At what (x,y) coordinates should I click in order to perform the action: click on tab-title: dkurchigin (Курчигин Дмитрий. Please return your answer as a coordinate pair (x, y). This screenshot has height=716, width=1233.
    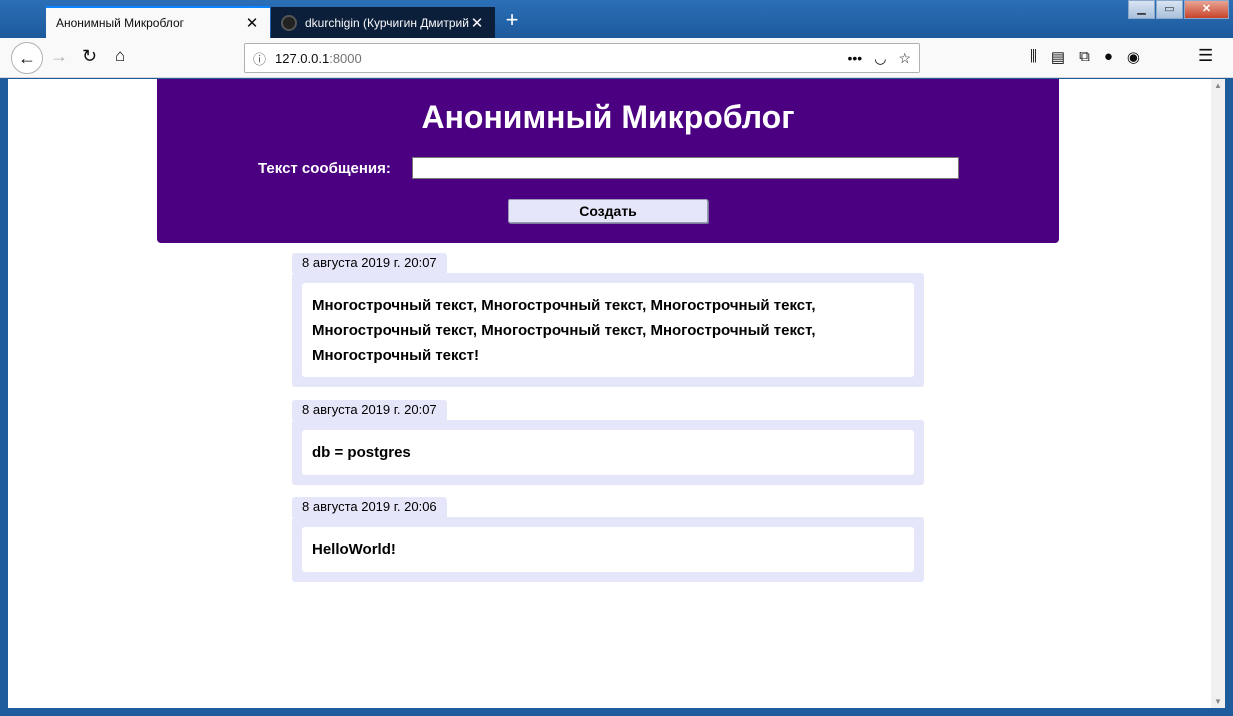
    Looking at the image, I should click on (387, 22).